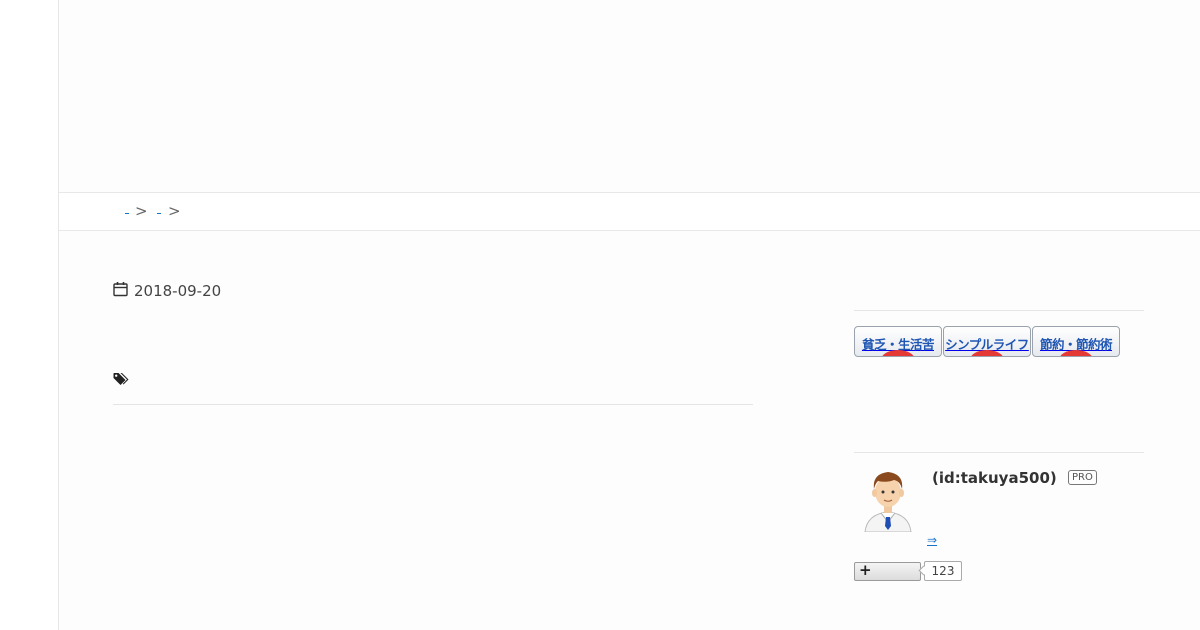 This screenshot has width=1200, height=630. What do you see at coordinates (127, 212) in the screenshot?
I see `breadcrumb-home-link` at bounding box center [127, 212].